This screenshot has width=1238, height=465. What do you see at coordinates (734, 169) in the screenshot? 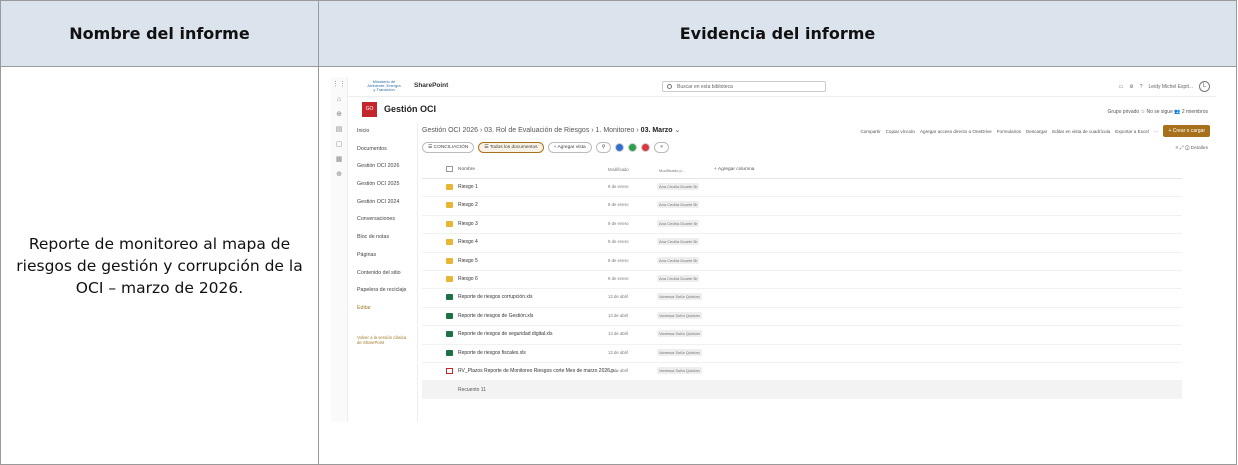
I see `add-column-button: + Agregar columna` at bounding box center [734, 169].